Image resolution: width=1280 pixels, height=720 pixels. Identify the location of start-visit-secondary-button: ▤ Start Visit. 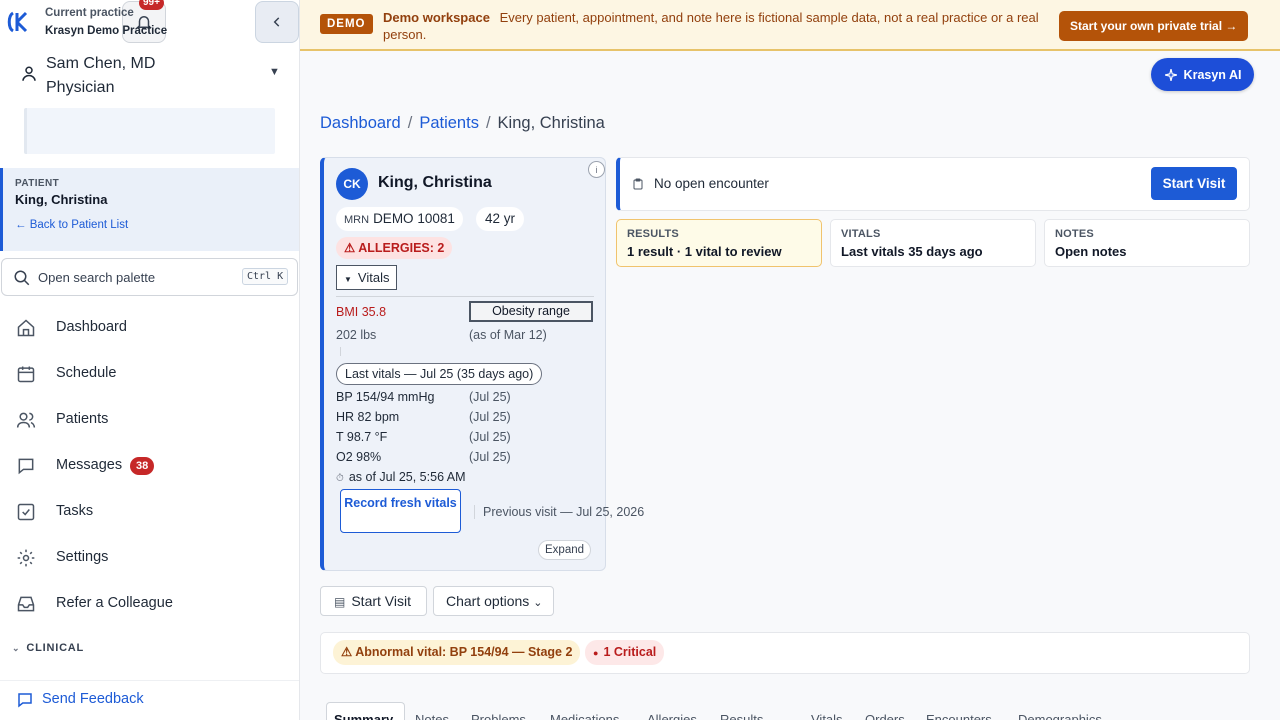
(373, 601).